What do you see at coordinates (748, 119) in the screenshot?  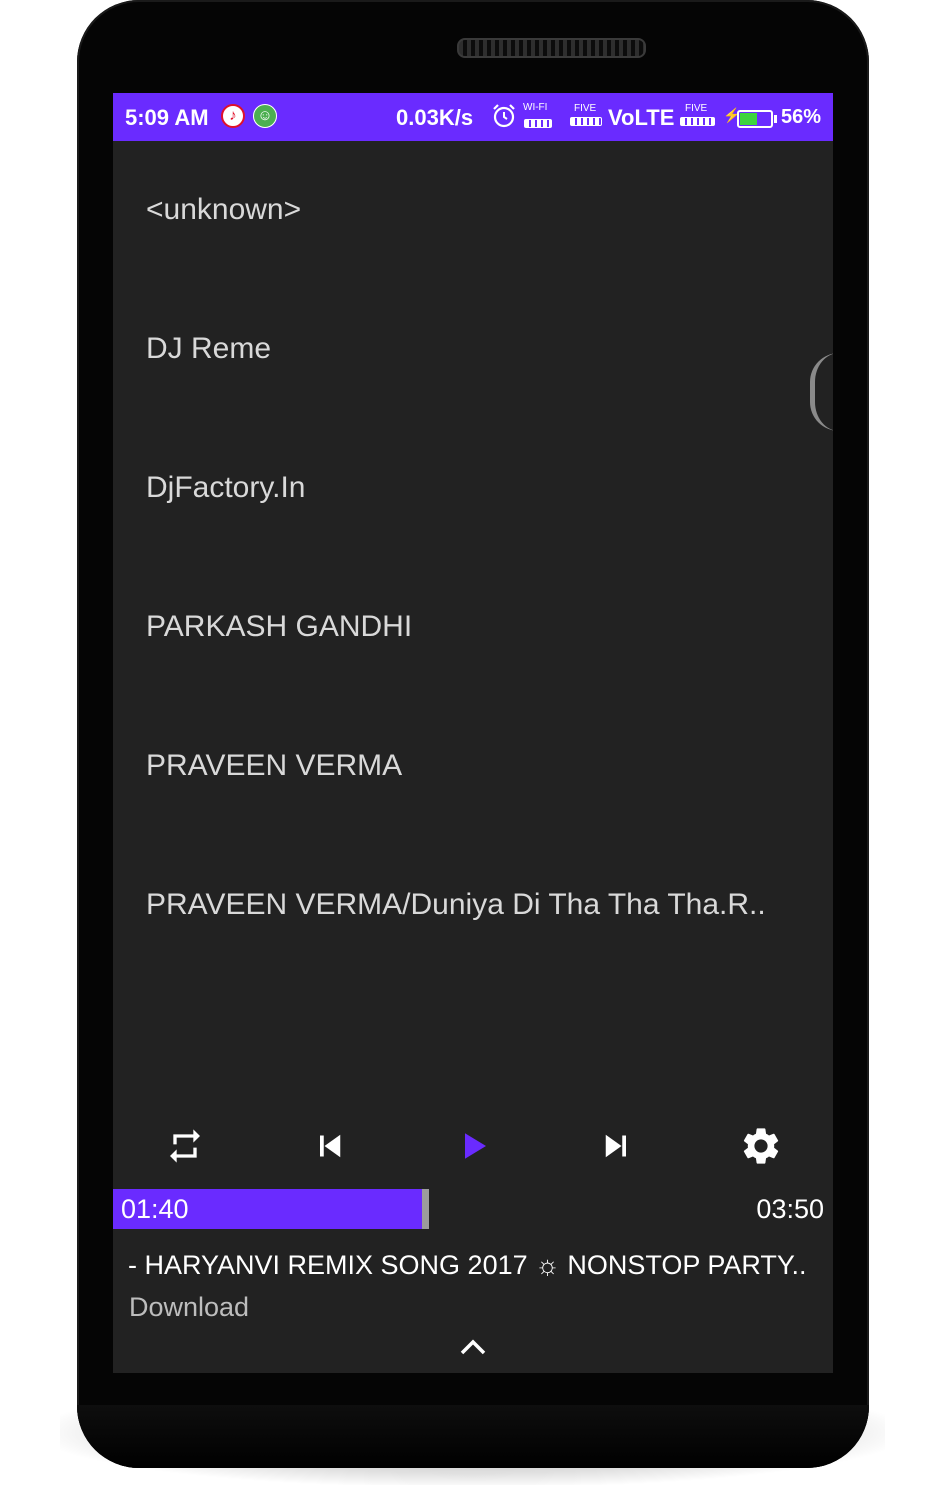 I see `battery-fill` at bounding box center [748, 119].